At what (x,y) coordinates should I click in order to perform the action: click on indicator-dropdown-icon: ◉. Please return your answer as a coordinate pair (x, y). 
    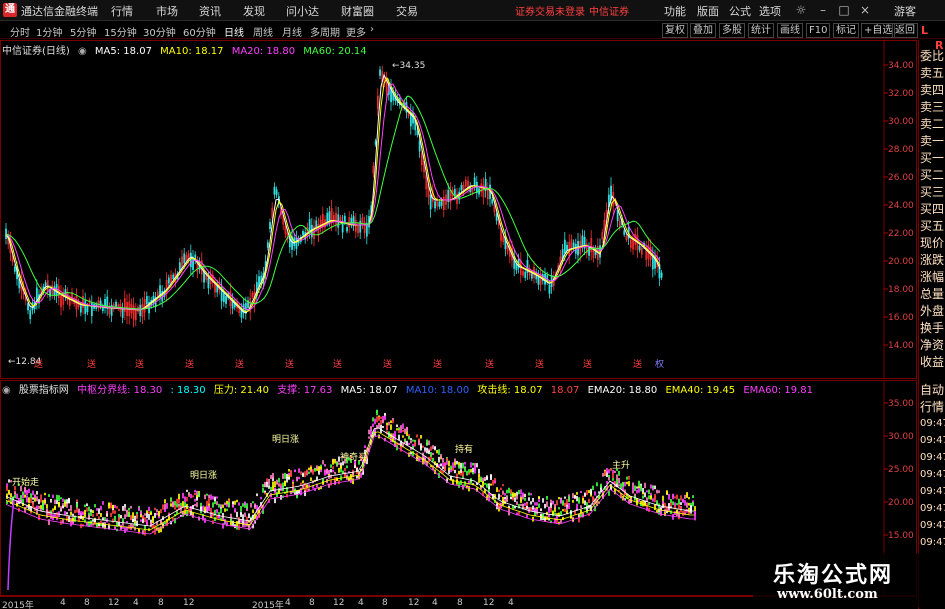
    Looking at the image, I should click on (6, 390).